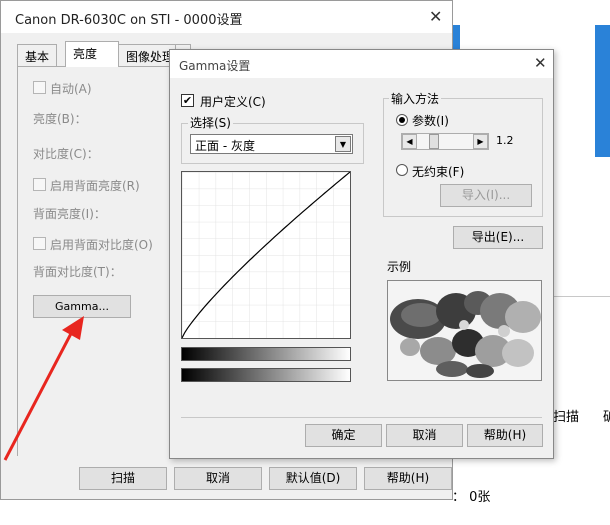 The image size is (610, 525). Describe the element at coordinates (313, 478) in the screenshot. I see `default-button: 默认值(D)` at that location.